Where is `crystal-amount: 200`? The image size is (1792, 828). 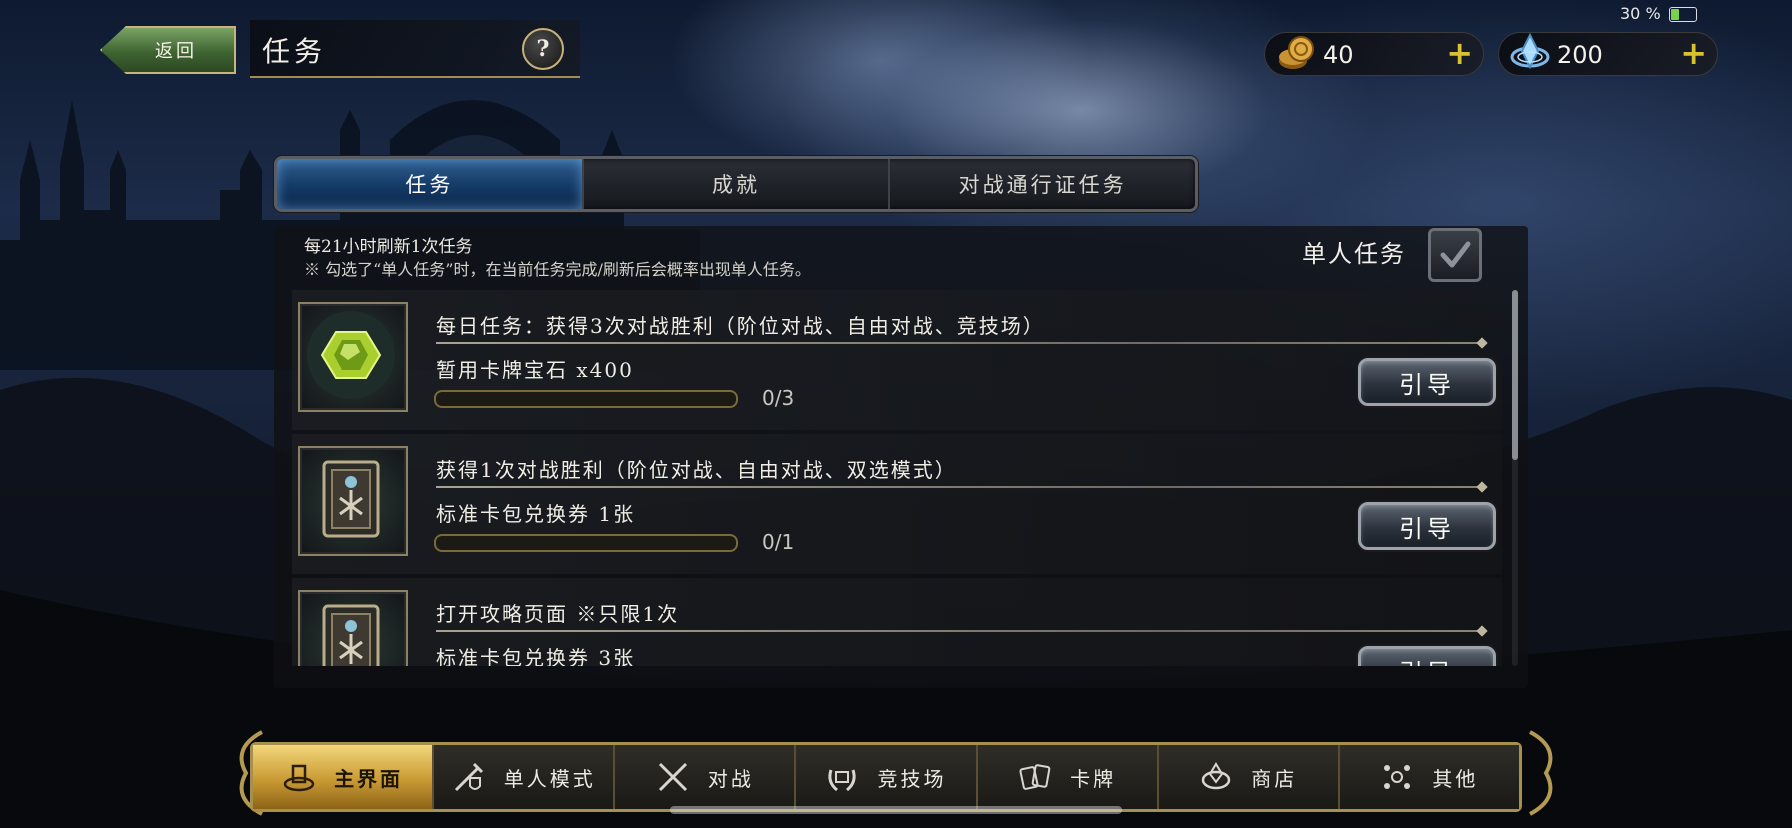 crystal-amount: 200 is located at coordinates (1580, 55).